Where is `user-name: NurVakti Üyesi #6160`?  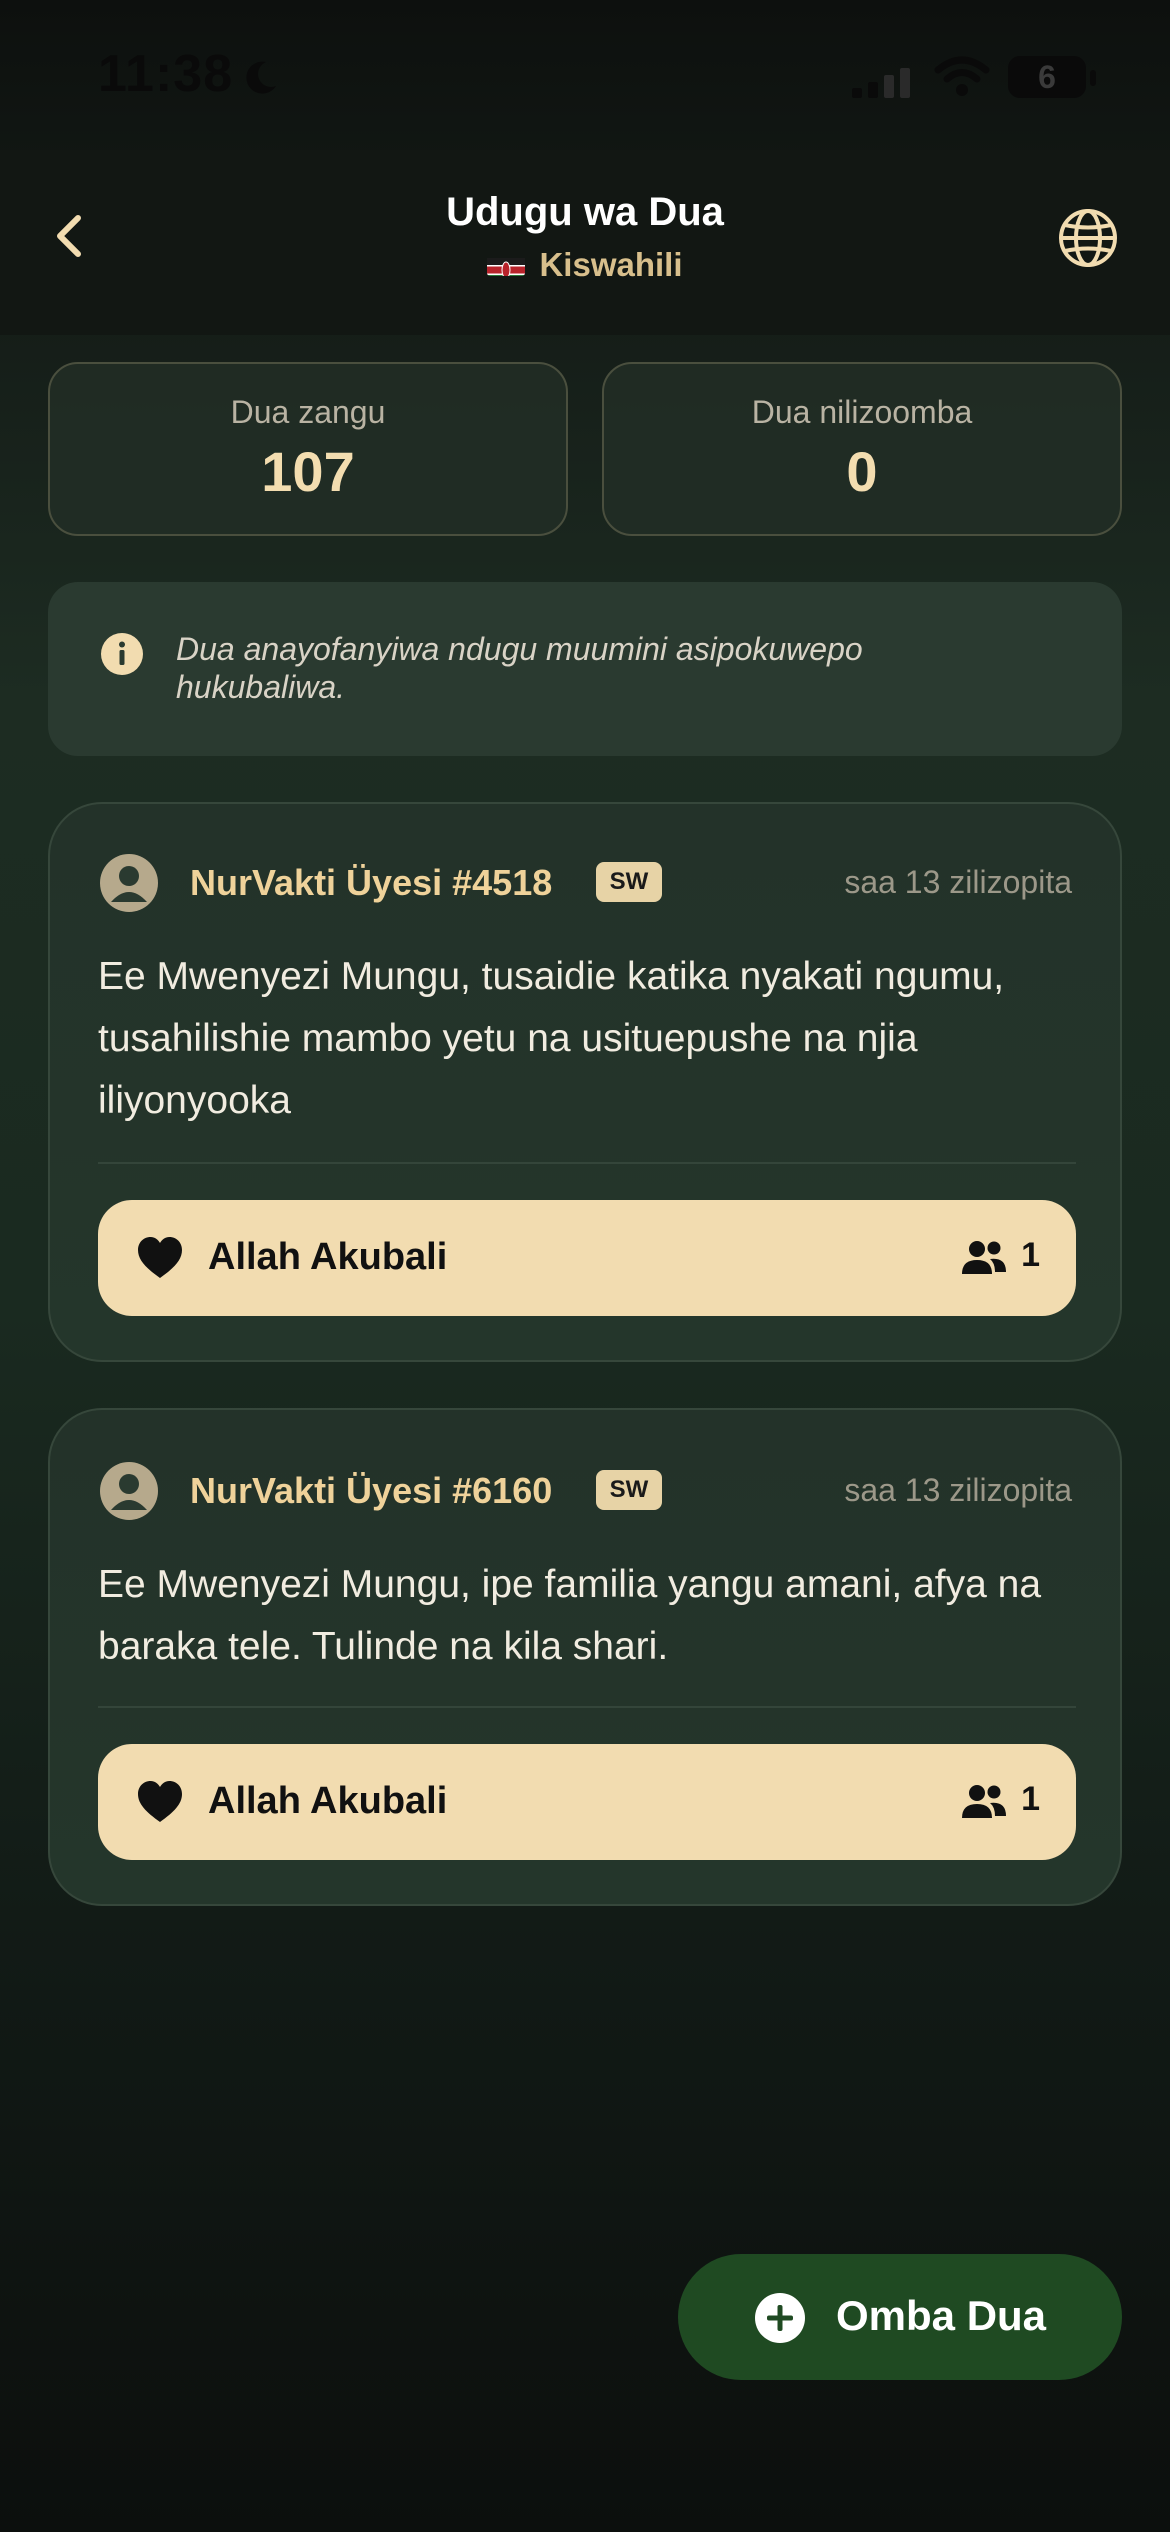 user-name: NurVakti Üyesi #6160 is located at coordinates (371, 1490).